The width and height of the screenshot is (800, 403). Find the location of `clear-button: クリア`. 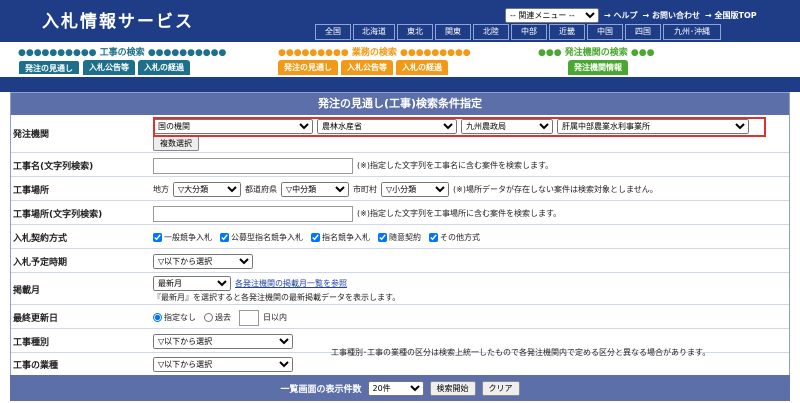

clear-button: クリア is located at coordinates (500, 388).